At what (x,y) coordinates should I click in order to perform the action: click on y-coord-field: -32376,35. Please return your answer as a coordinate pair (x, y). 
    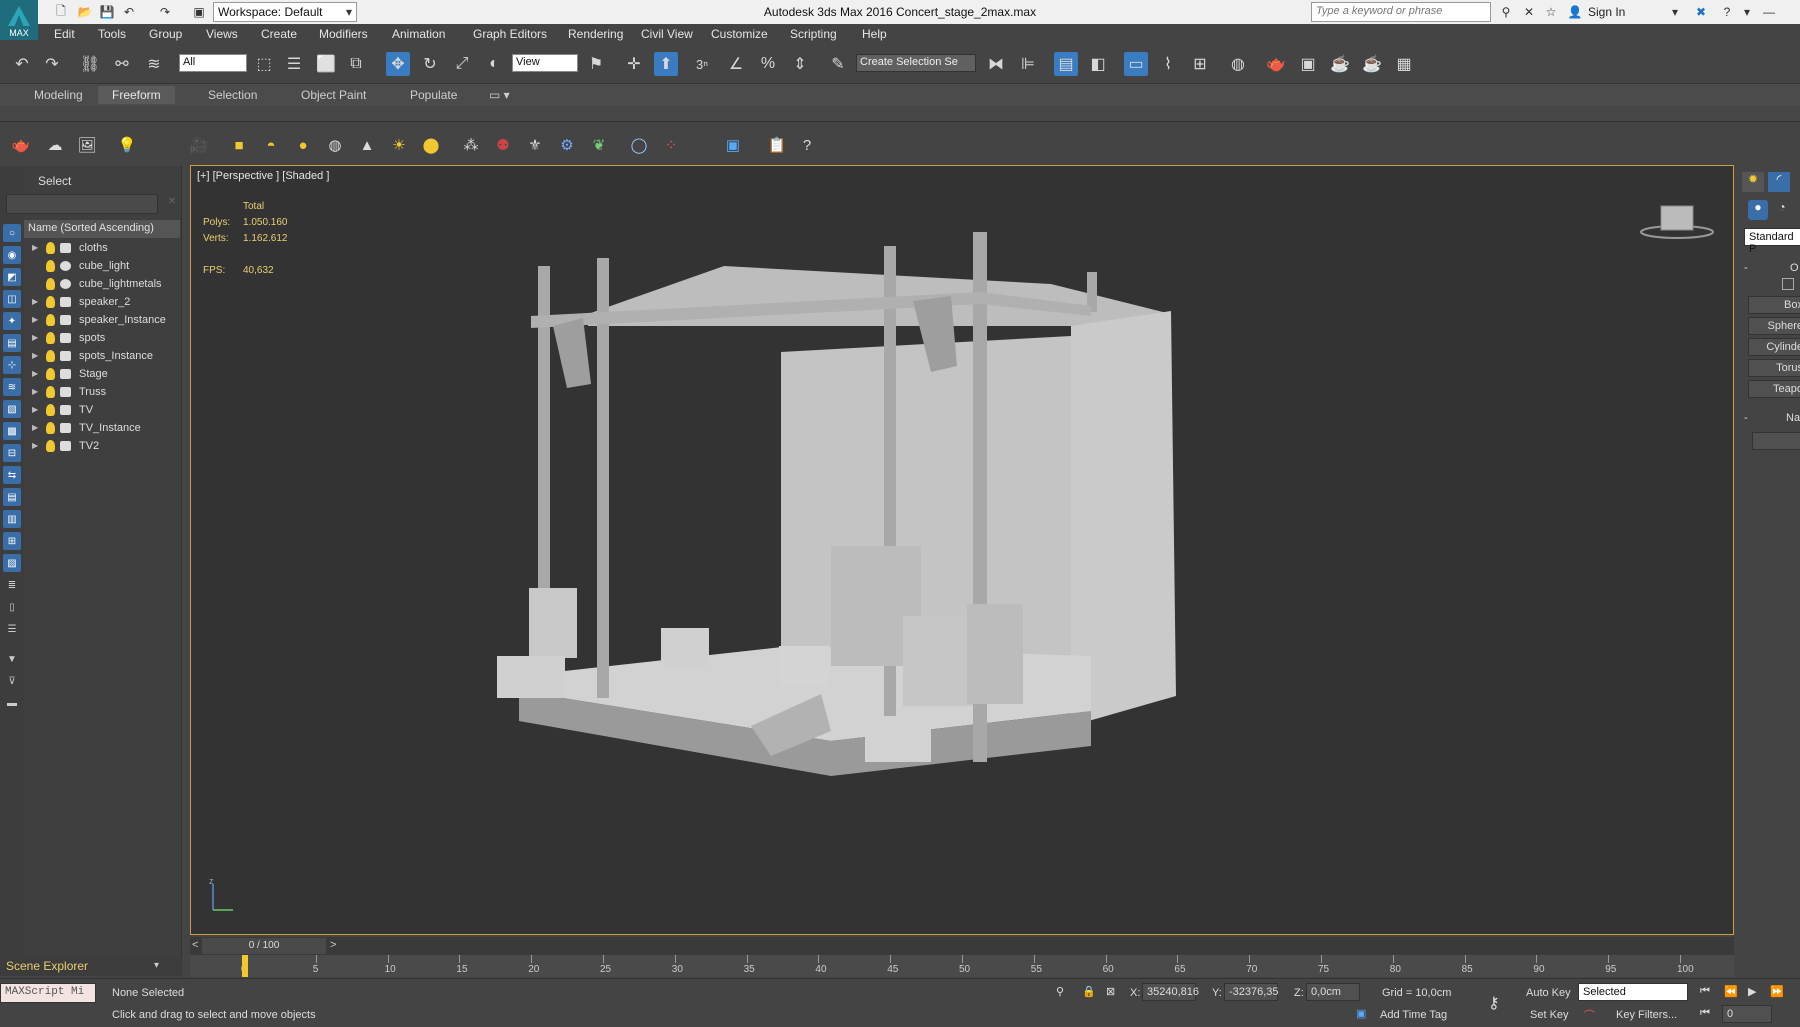
    Looking at the image, I should click on (1251, 992).